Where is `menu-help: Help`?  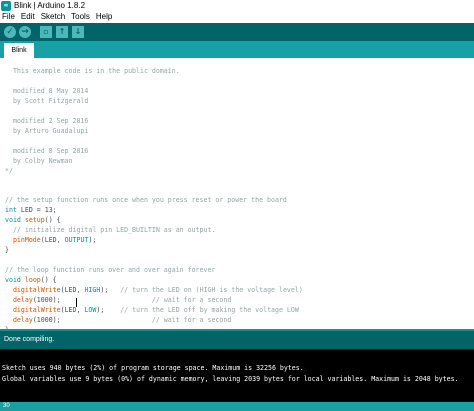 menu-help: Help is located at coordinates (104, 17).